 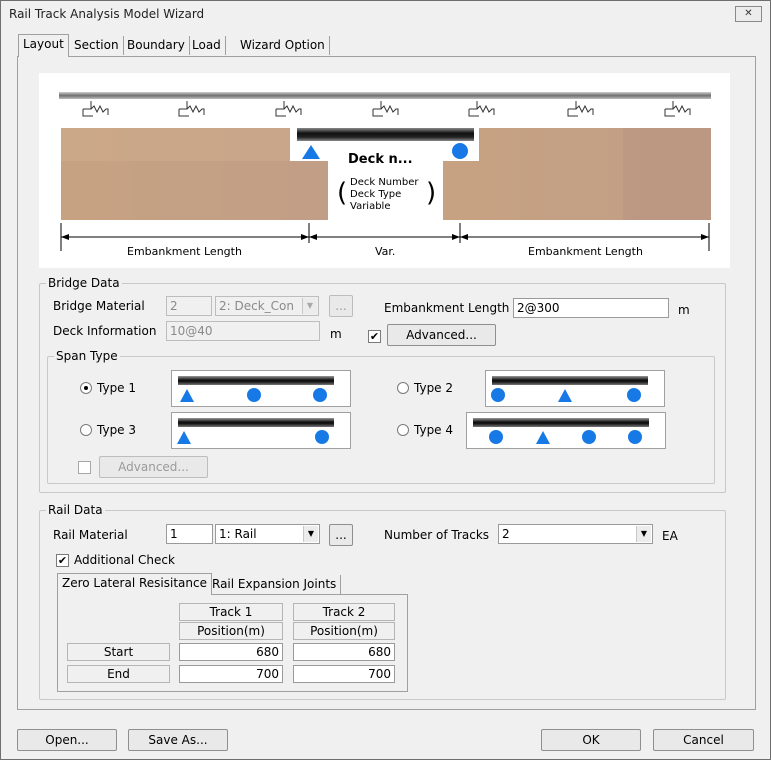 I want to click on number-of-tracks-value: 2, so click(x=506, y=534).